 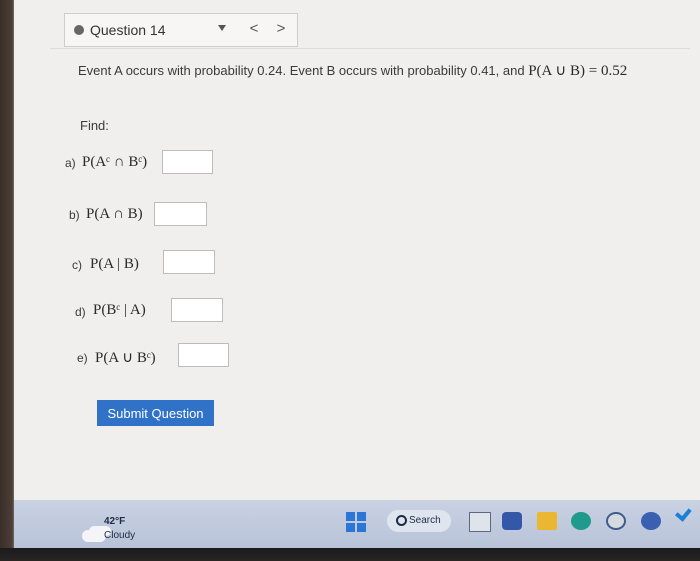 What do you see at coordinates (125, 358) in the screenshot?
I see `item-e-math: P(A ∪ Bᶜ)` at bounding box center [125, 358].